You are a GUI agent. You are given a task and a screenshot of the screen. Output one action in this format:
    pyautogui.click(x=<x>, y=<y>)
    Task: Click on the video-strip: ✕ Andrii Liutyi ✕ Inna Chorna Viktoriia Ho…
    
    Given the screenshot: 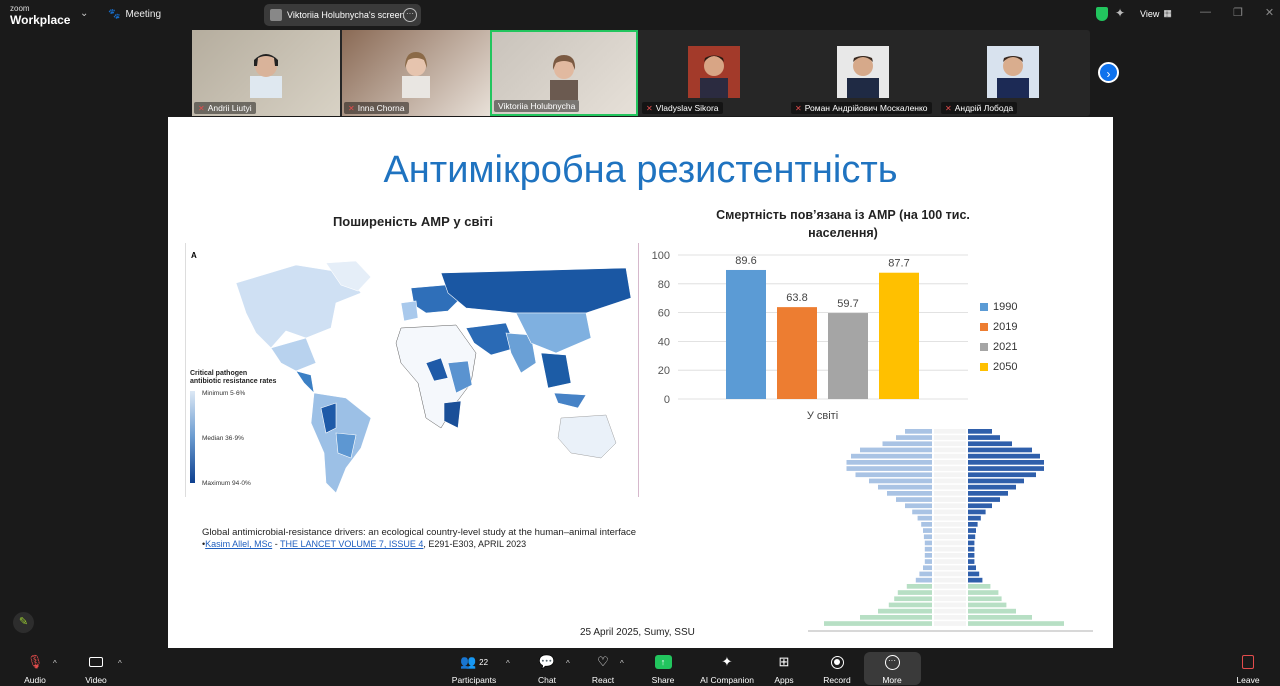 What is the action you would take?
    pyautogui.click(x=641, y=73)
    